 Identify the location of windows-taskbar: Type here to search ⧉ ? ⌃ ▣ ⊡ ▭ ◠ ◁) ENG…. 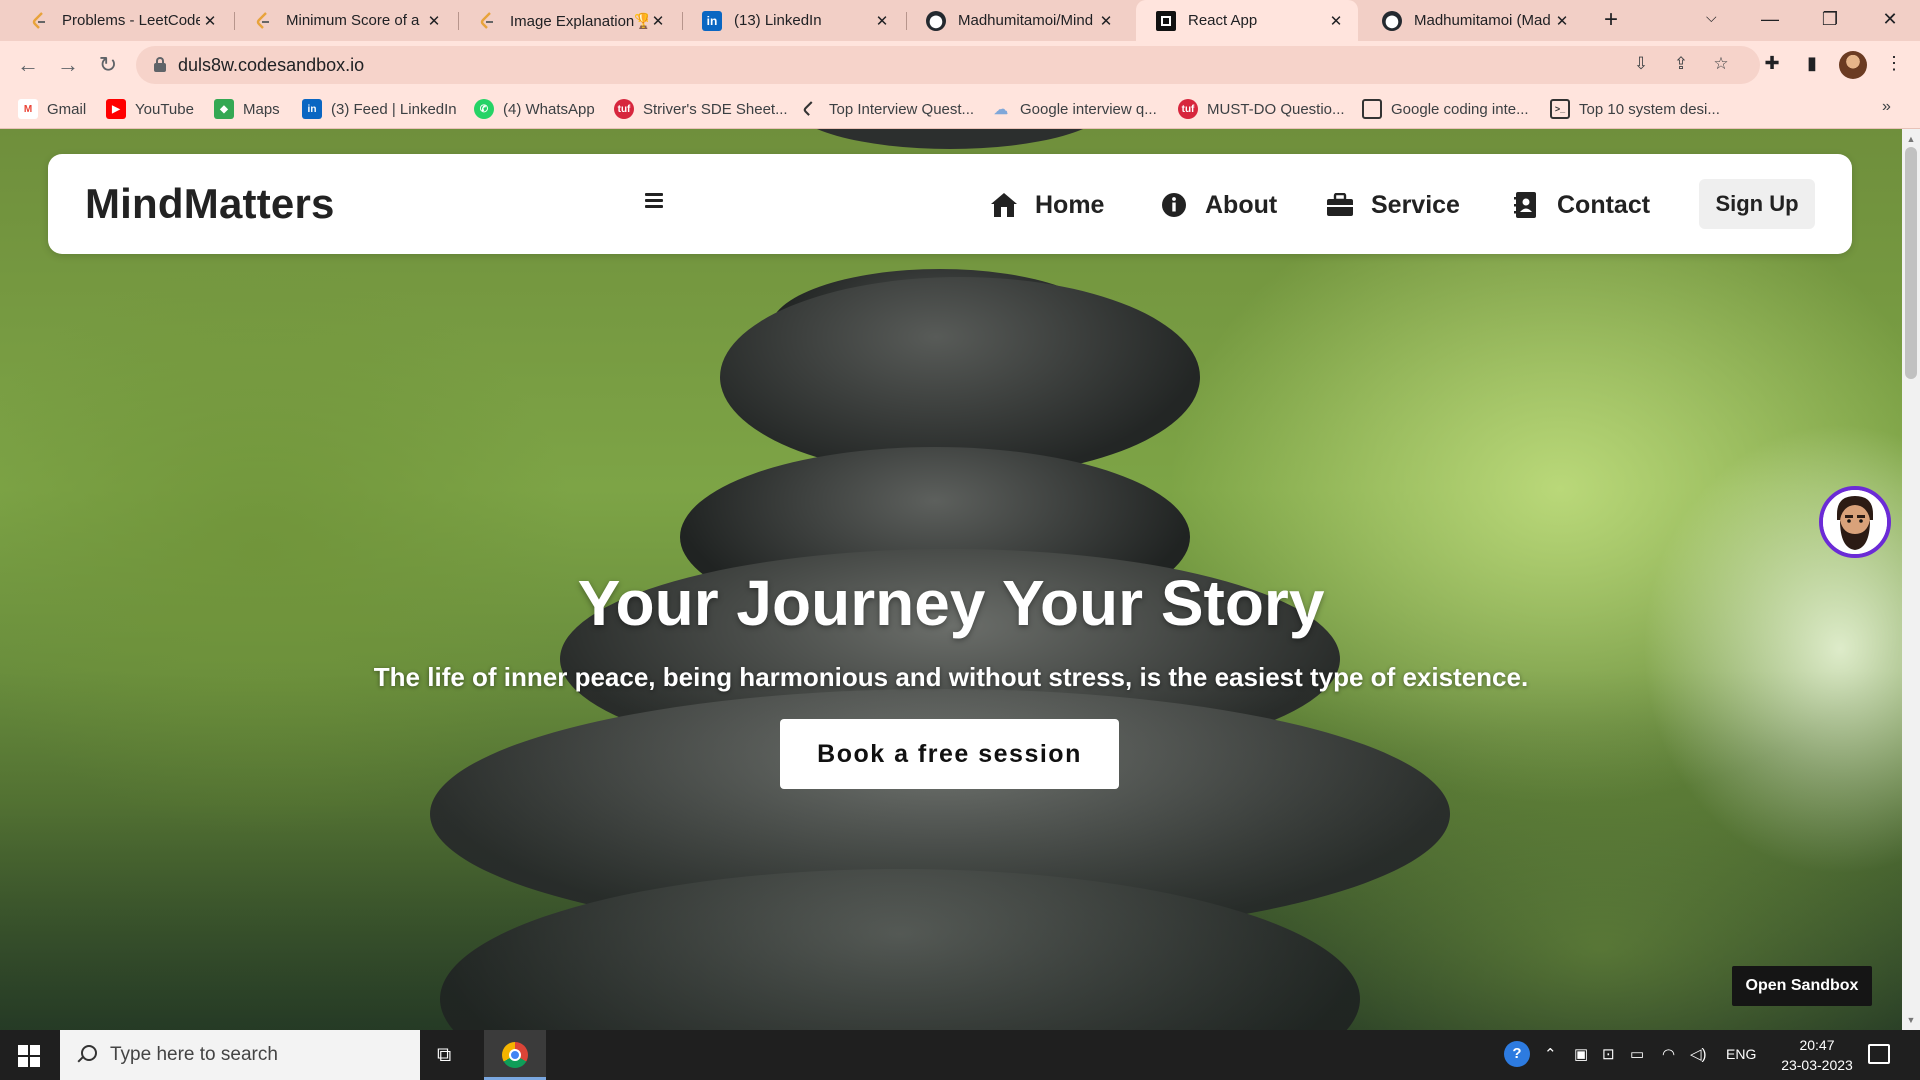
(960, 1055).